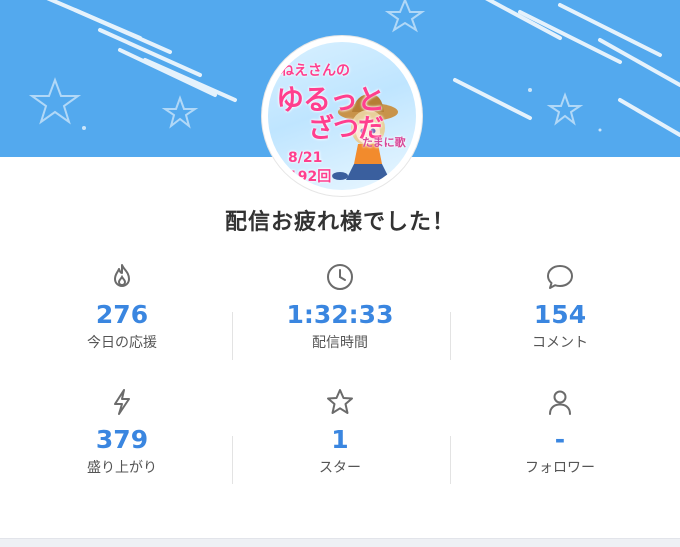  Describe the element at coordinates (560, 439) in the screenshot. I see `stat-value: -` at that location.